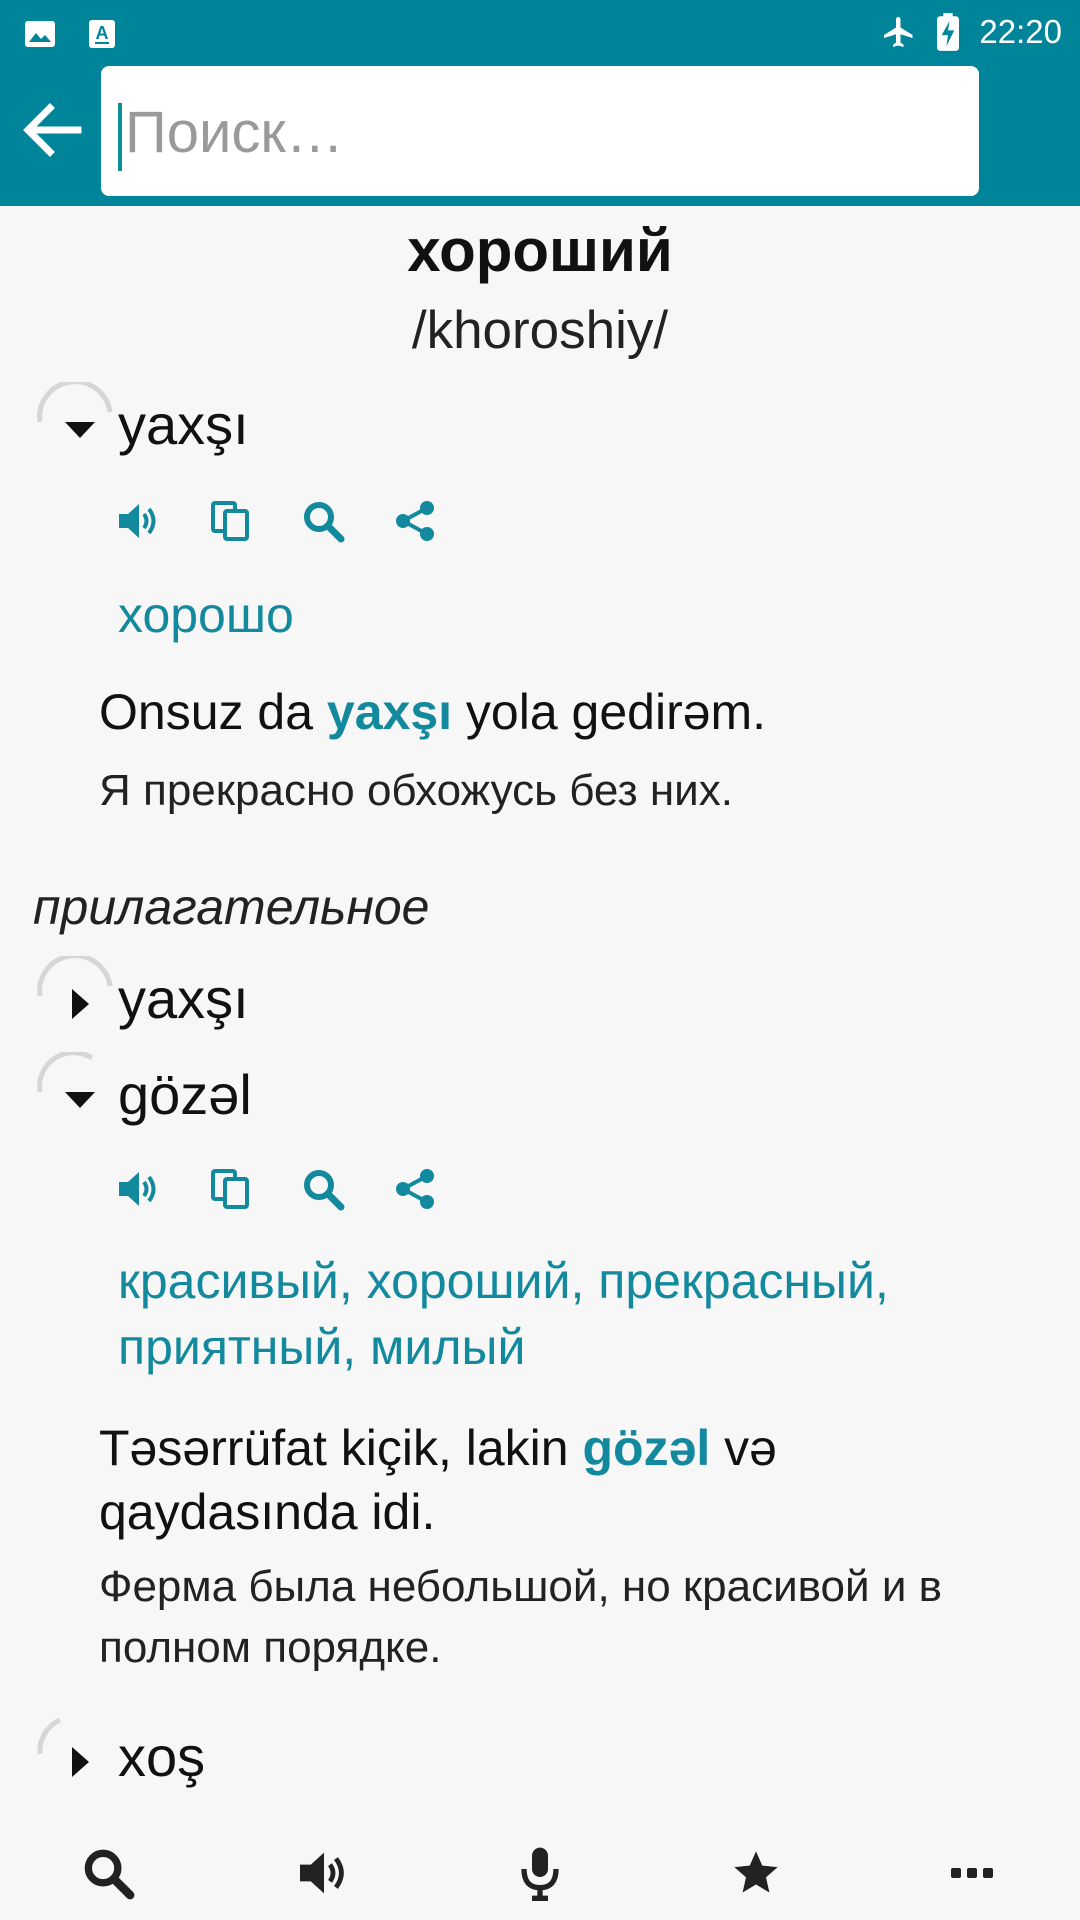  I want to click on entry-item-yaxsi-1: yaxşı, so click(232, 423).